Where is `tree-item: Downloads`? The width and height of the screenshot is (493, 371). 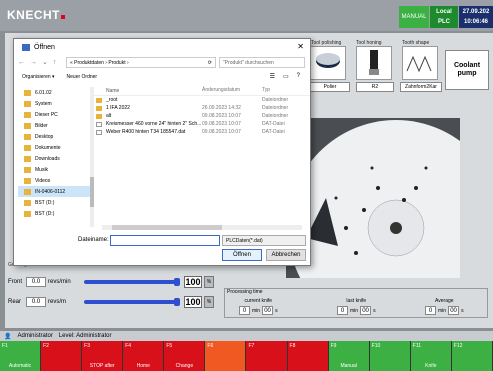 tree-item: Downloads is located at coordinates (54, 158).